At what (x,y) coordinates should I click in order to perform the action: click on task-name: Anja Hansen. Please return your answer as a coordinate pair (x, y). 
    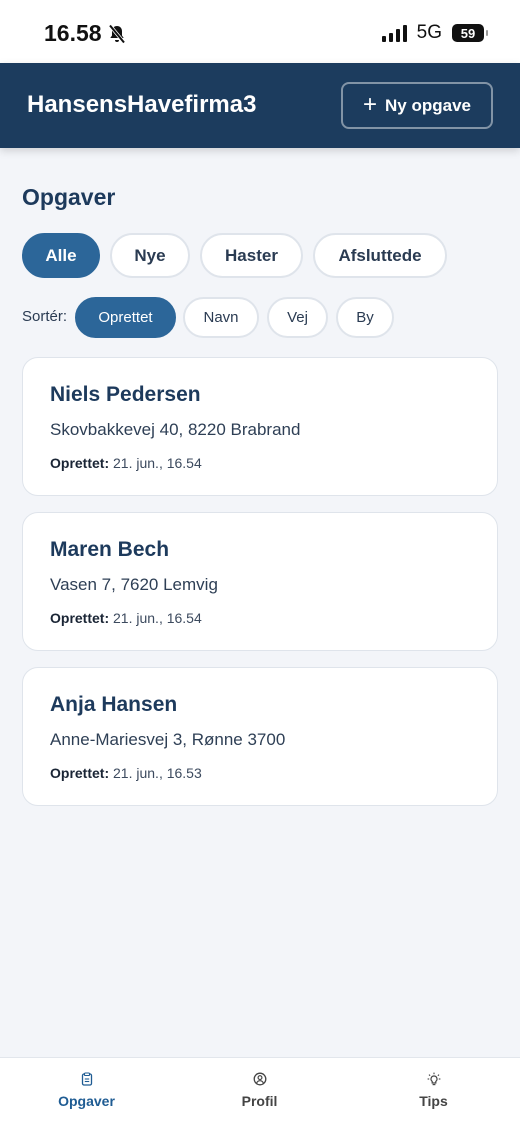
    Looking at the image, I should click on (114, 704).